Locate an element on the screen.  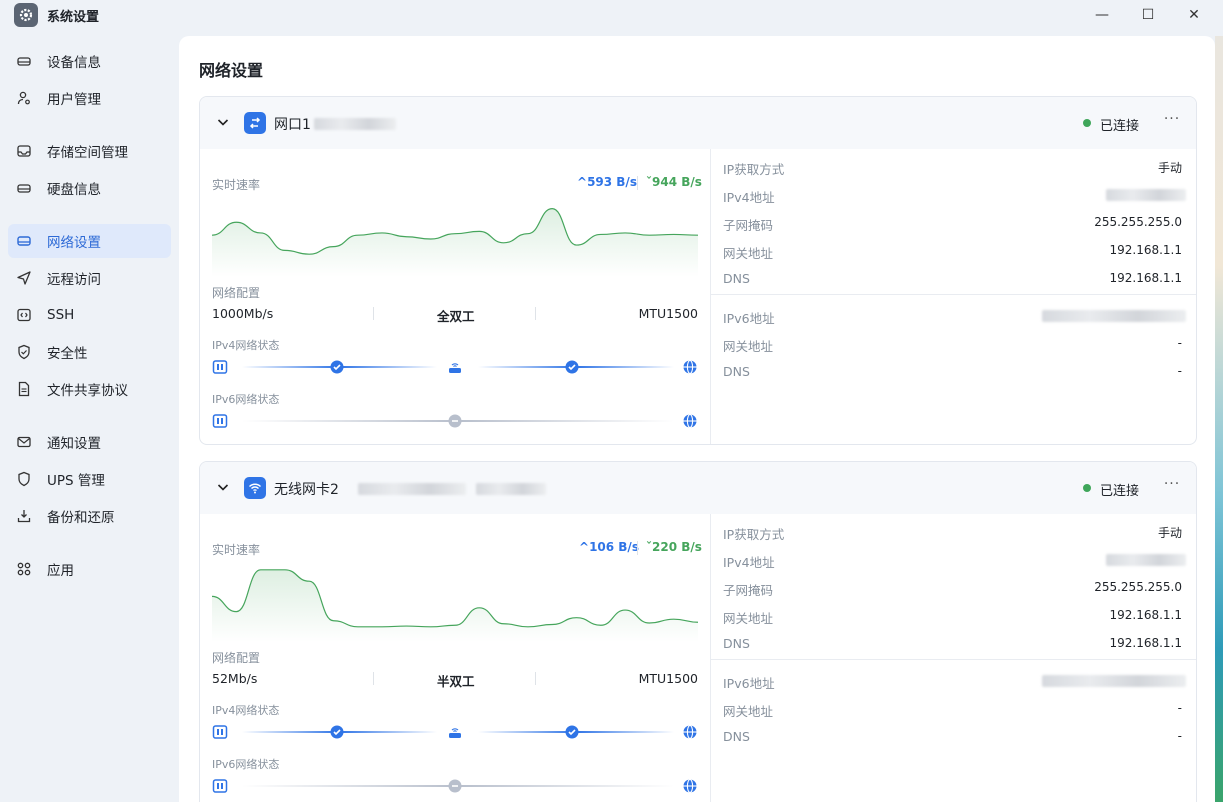
maximize-button: ☐ is located at coordinates (1148, 15).